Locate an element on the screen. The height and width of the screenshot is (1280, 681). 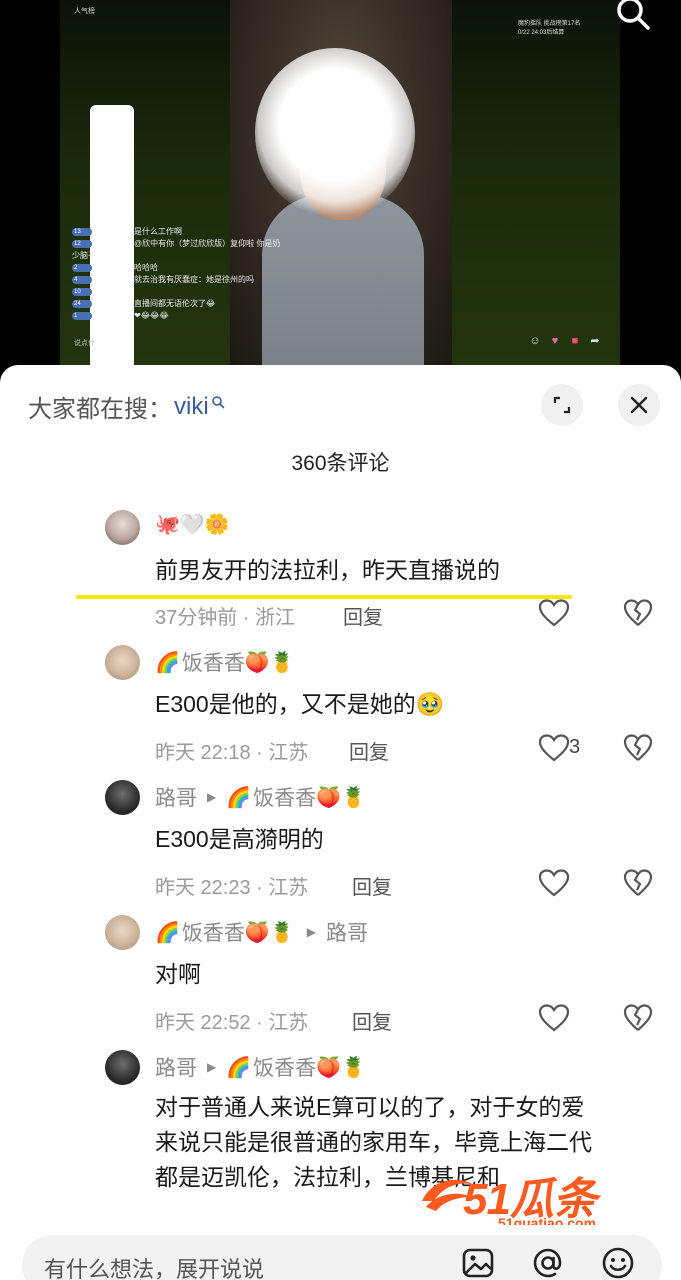
emoji-icon is located at coordinates (618, 1262).